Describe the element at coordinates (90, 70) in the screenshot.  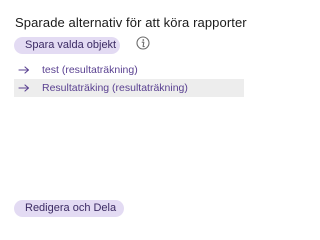
I see `list-item-label: test (resultaträkning)` at that location.